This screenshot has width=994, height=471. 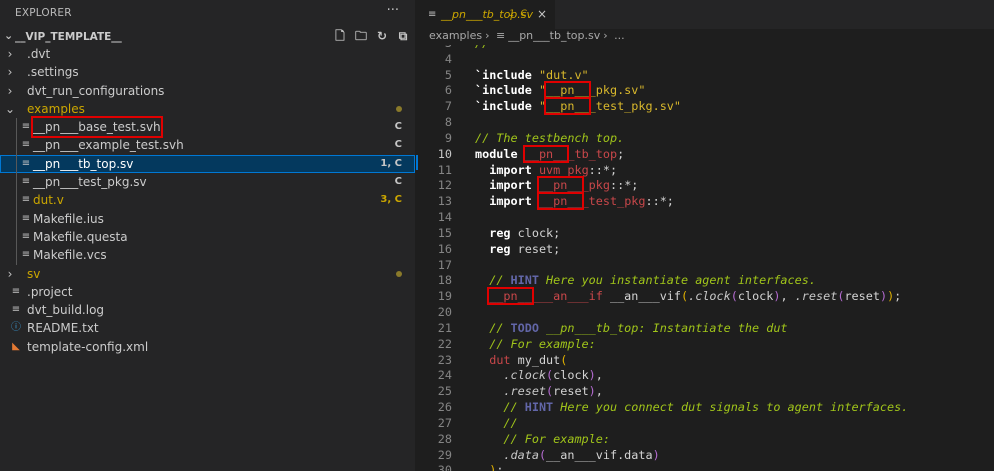 I want to click on code-token: reg, so click(x=500, y=248).